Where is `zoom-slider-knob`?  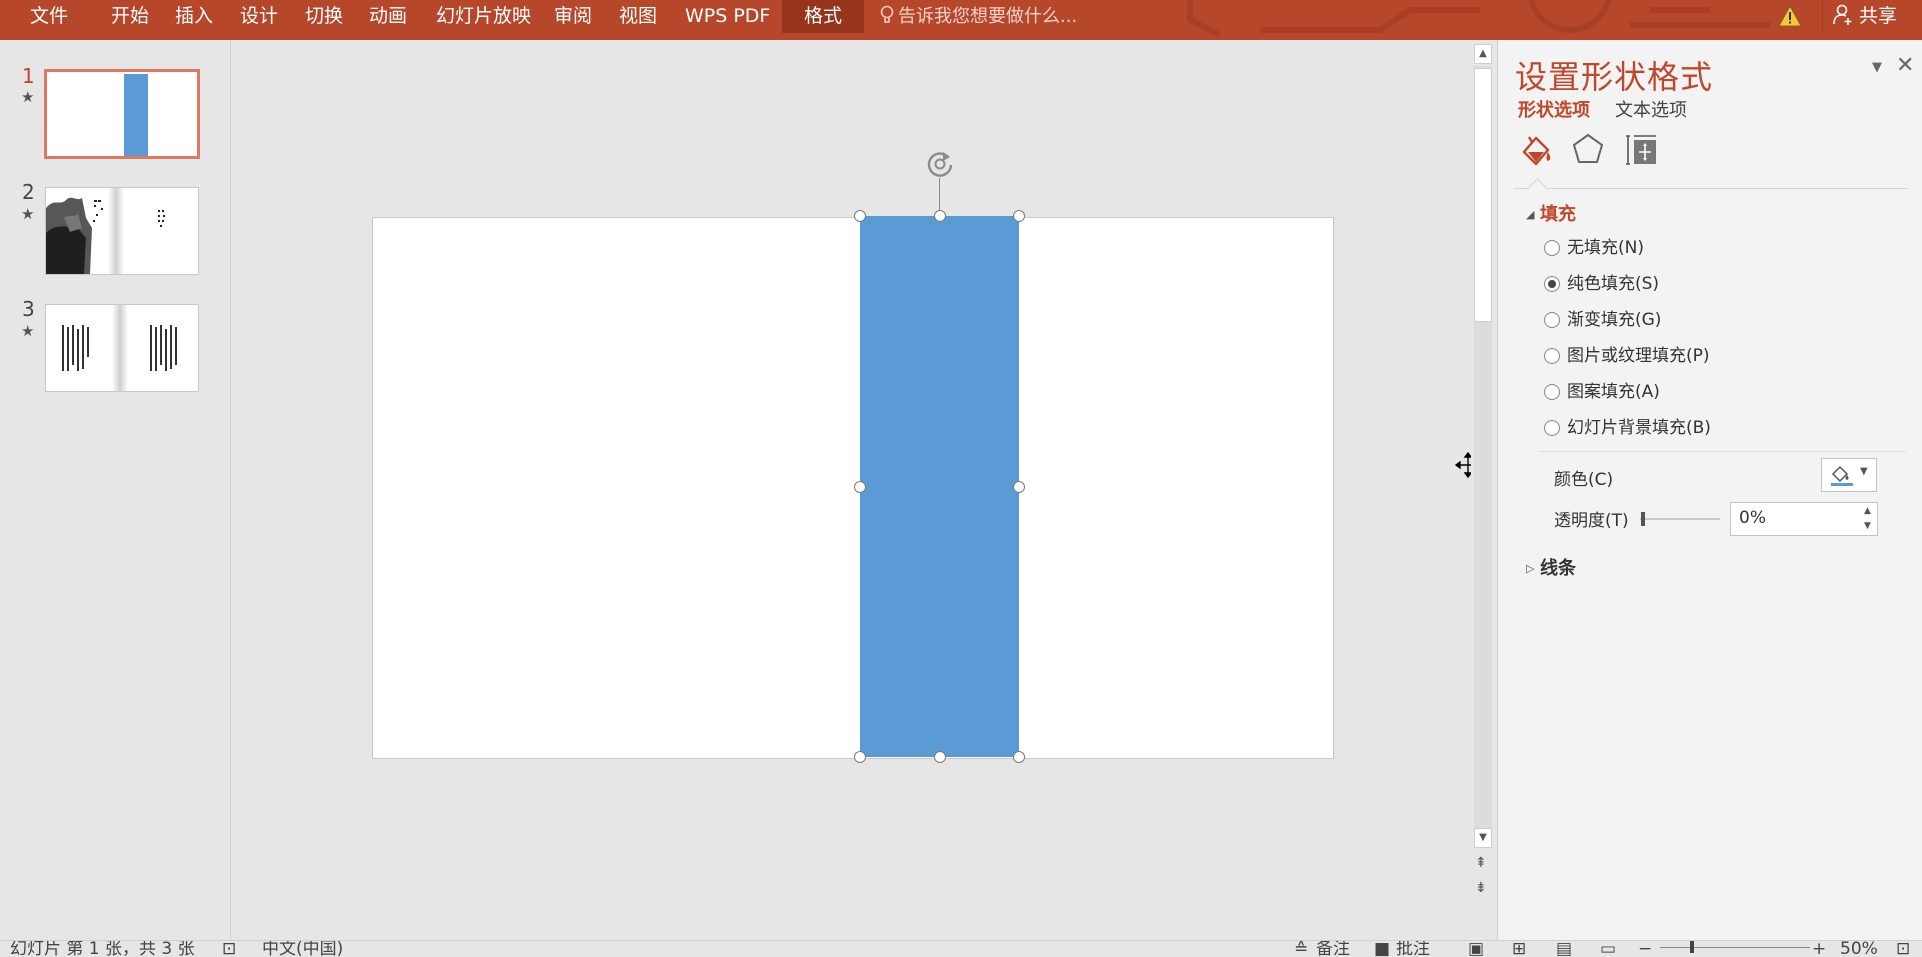 zoom-slider-knob is located at coordinates (1692, 947).